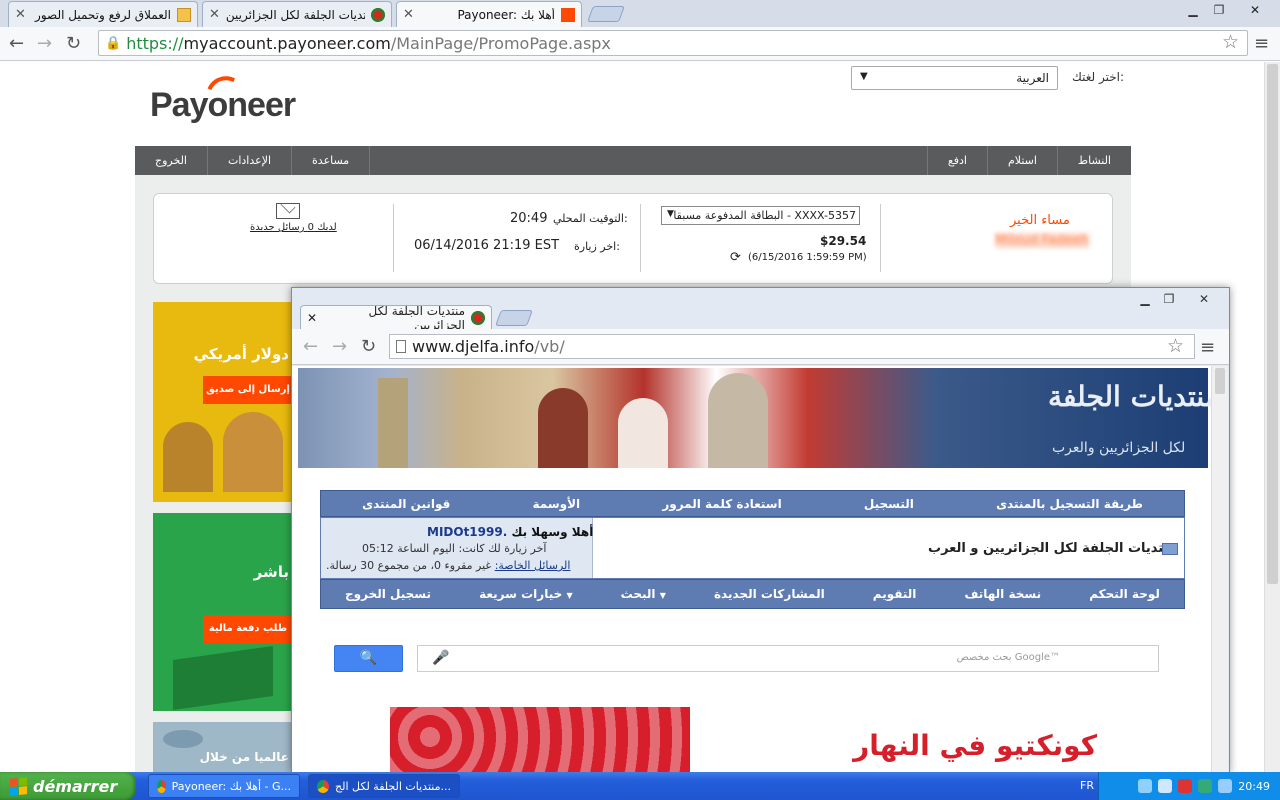 This screenshot has height=800, width=1280. I want to click on custom-search-input: 🎤 بحث مخصص Google™, so click(788, 658).